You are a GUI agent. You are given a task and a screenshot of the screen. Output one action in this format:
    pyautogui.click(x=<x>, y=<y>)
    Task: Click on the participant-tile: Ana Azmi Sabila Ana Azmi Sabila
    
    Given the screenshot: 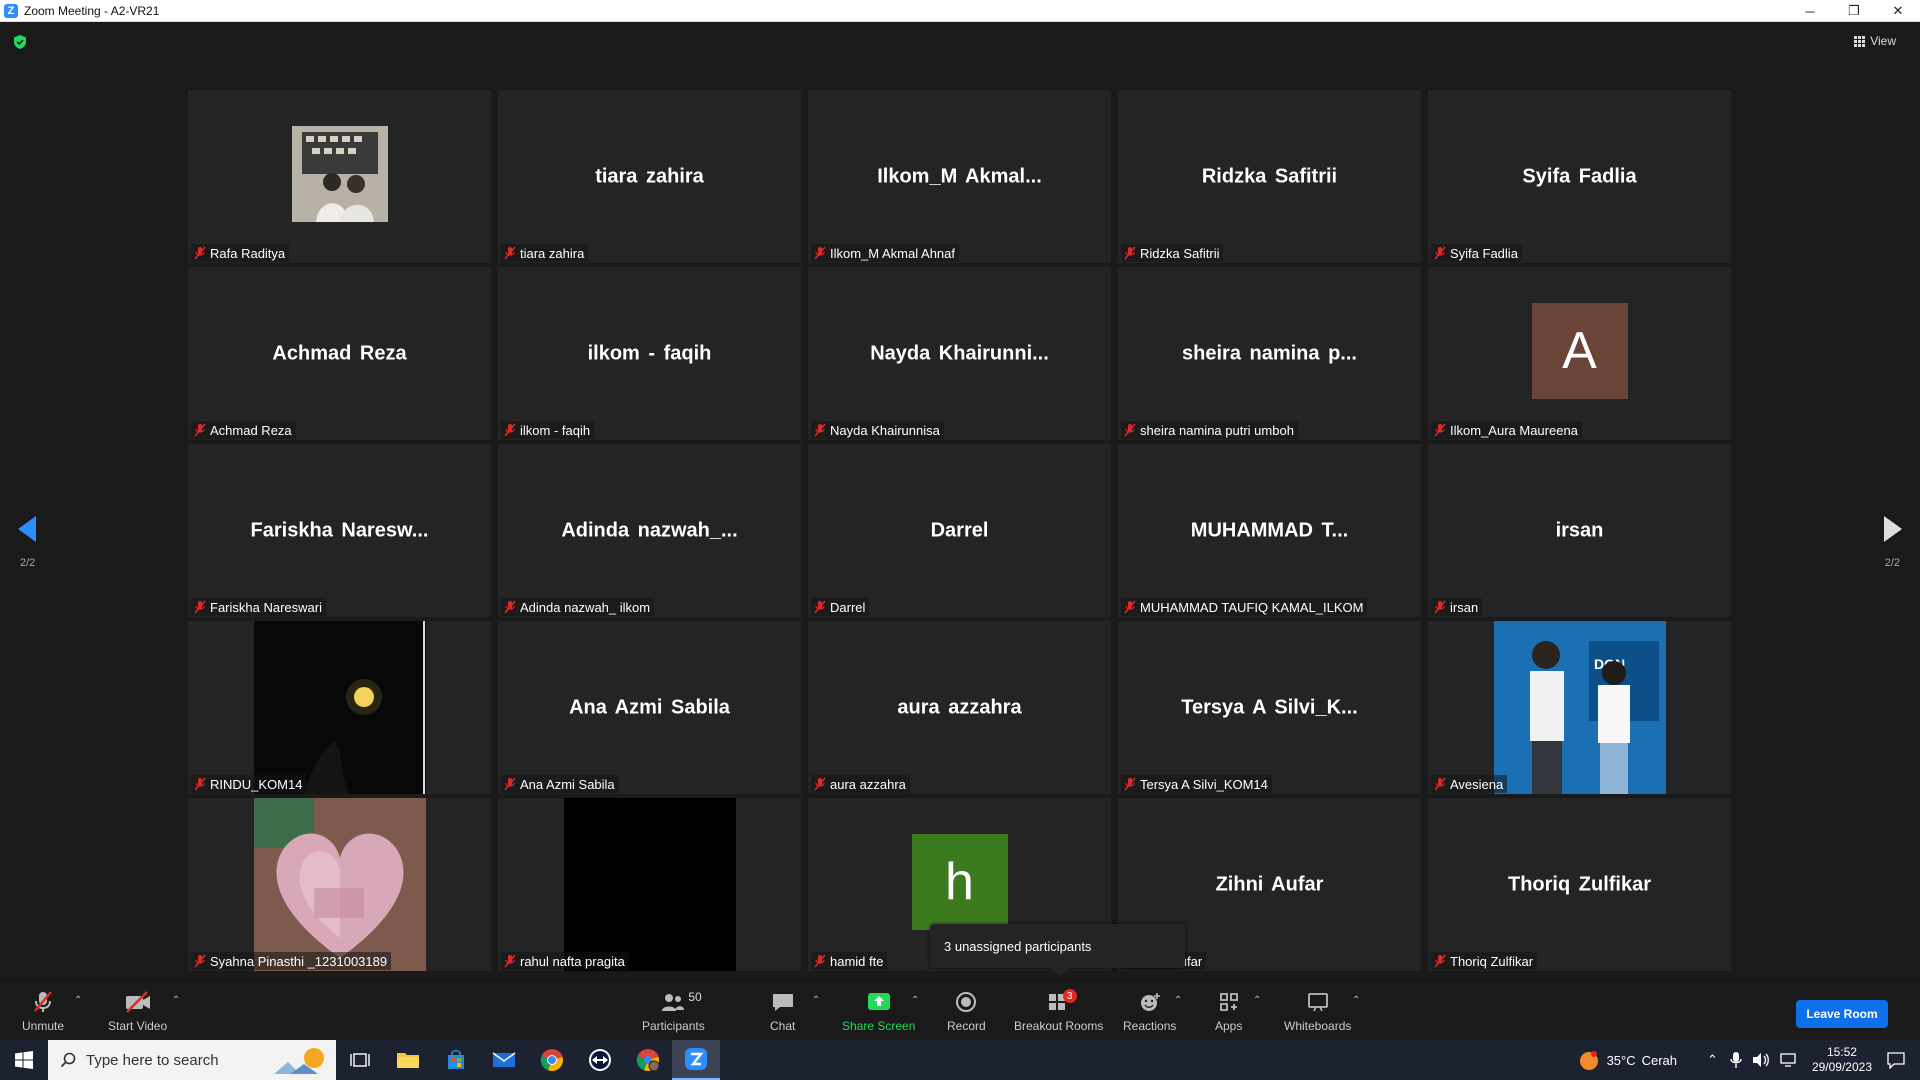 What is the action you would take?
    pyautogui.click(x=649, y=707)
    